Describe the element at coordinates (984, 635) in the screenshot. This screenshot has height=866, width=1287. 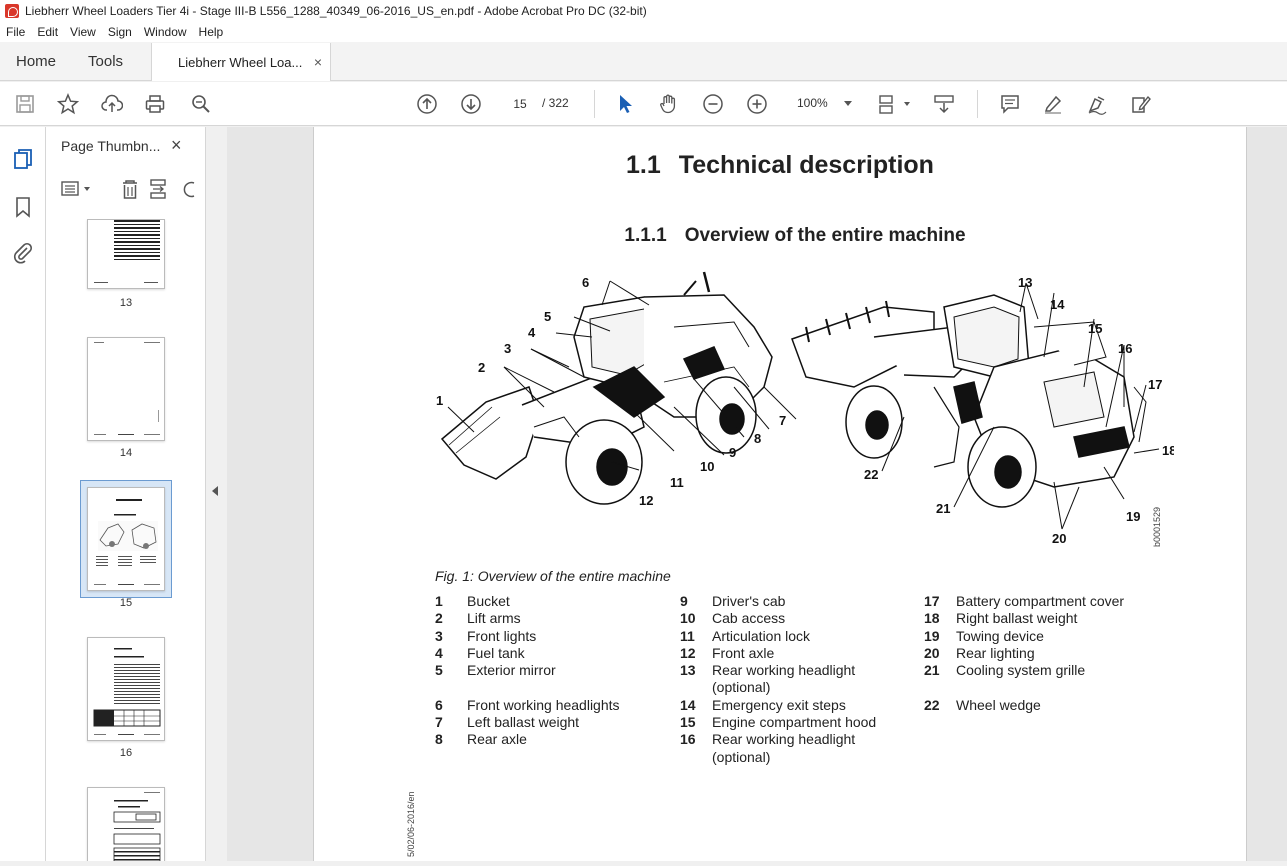
I see `legend-item: 19 Towing device` at that location.